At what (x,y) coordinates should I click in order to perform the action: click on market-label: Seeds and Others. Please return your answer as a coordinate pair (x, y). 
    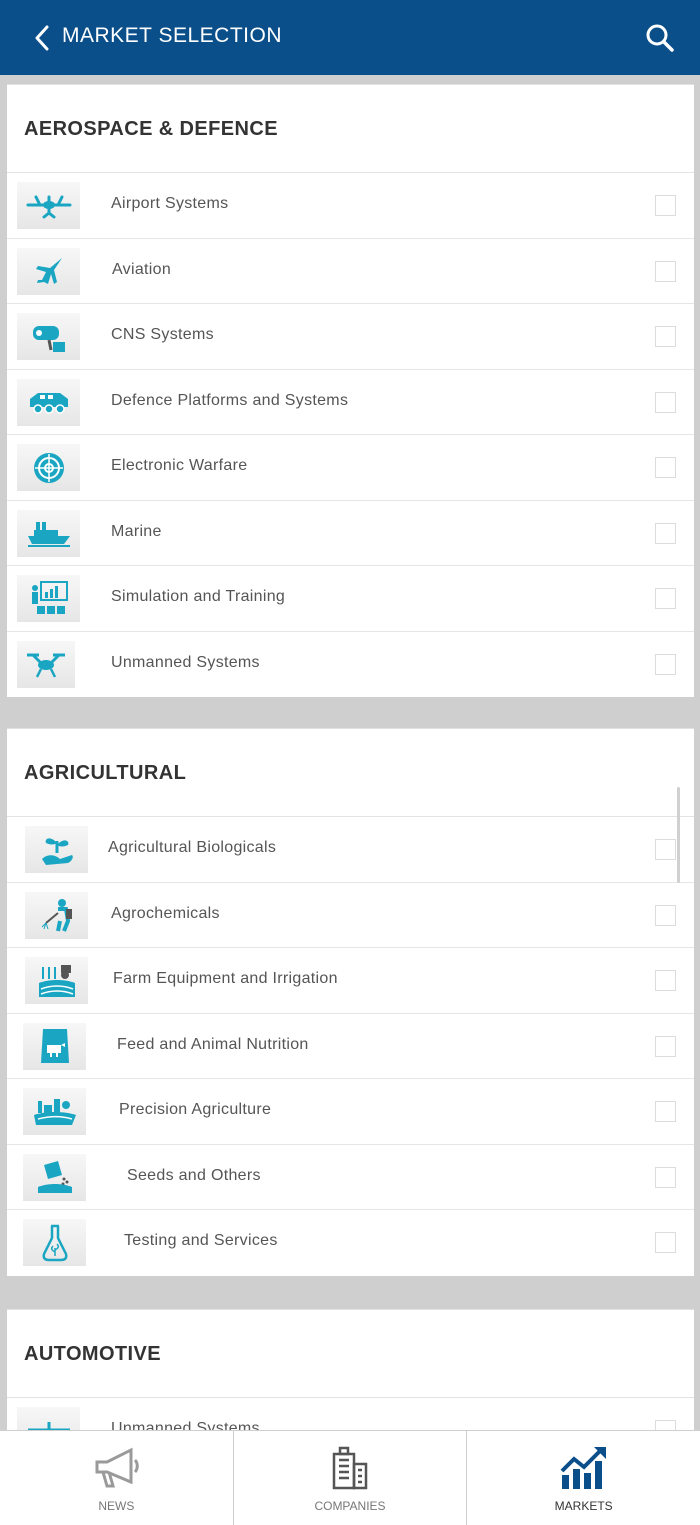
    Looking at the image, I should click on (194, 1175).